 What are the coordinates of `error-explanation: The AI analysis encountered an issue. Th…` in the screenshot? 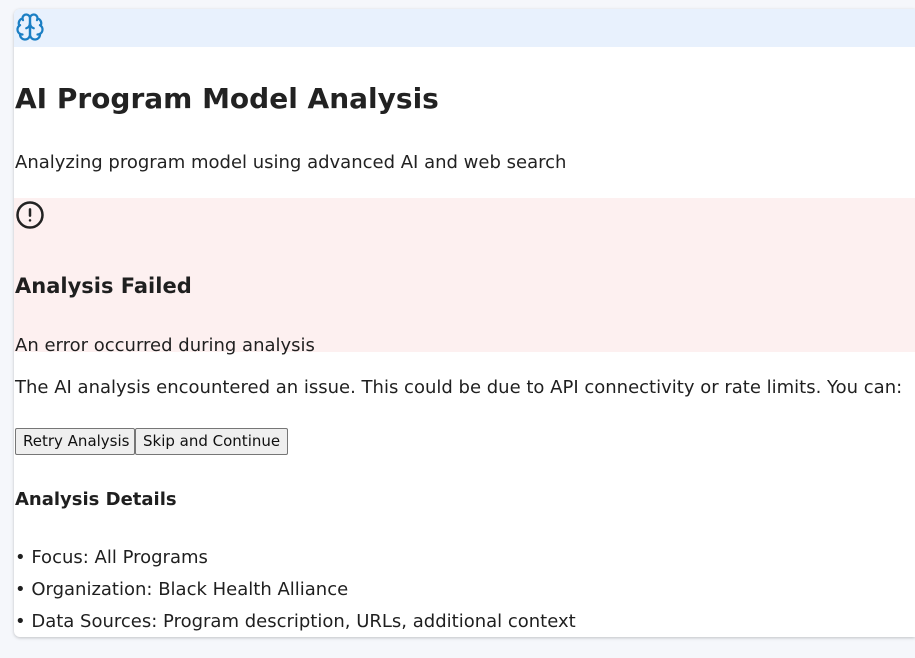 It's located at (459, 387).